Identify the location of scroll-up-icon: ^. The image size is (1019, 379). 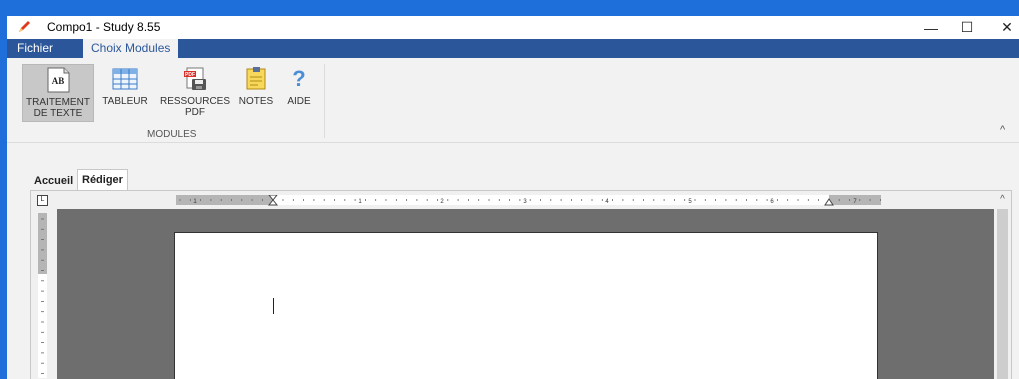
(1002, 199).